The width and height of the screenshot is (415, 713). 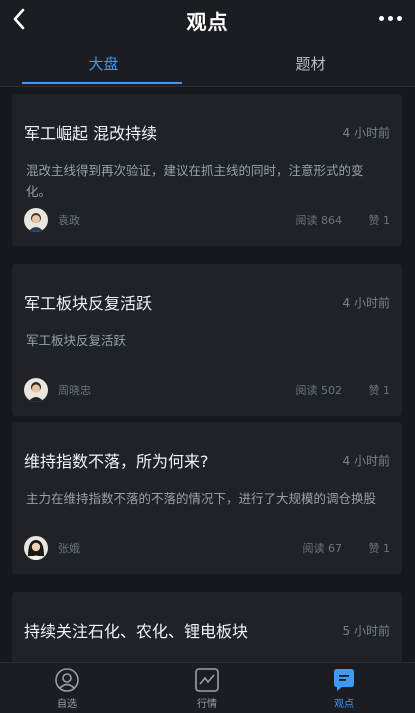 What do you see at coordinates (344, 704) in the screenshot?
I see `nav-label: 观点` at bounding box center [344, 704].